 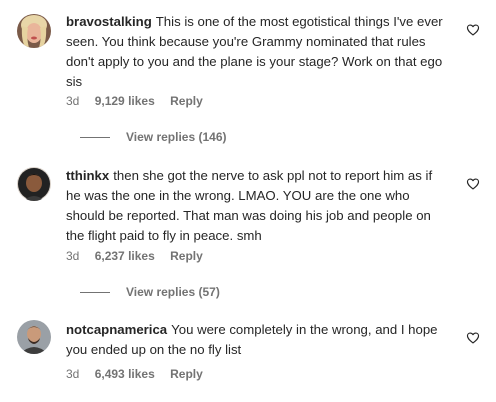 I want to click on username: tthinkx, so click(x=87, y=175).